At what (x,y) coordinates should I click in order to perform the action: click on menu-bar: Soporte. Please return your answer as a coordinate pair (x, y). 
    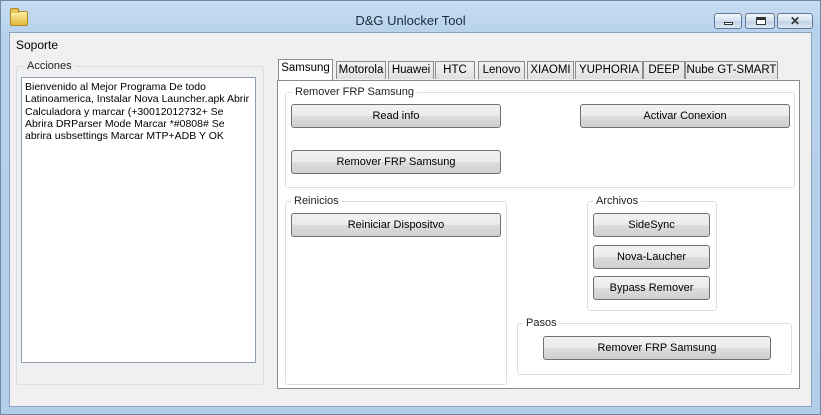
    Looking at the image, I should click on (410, 44).